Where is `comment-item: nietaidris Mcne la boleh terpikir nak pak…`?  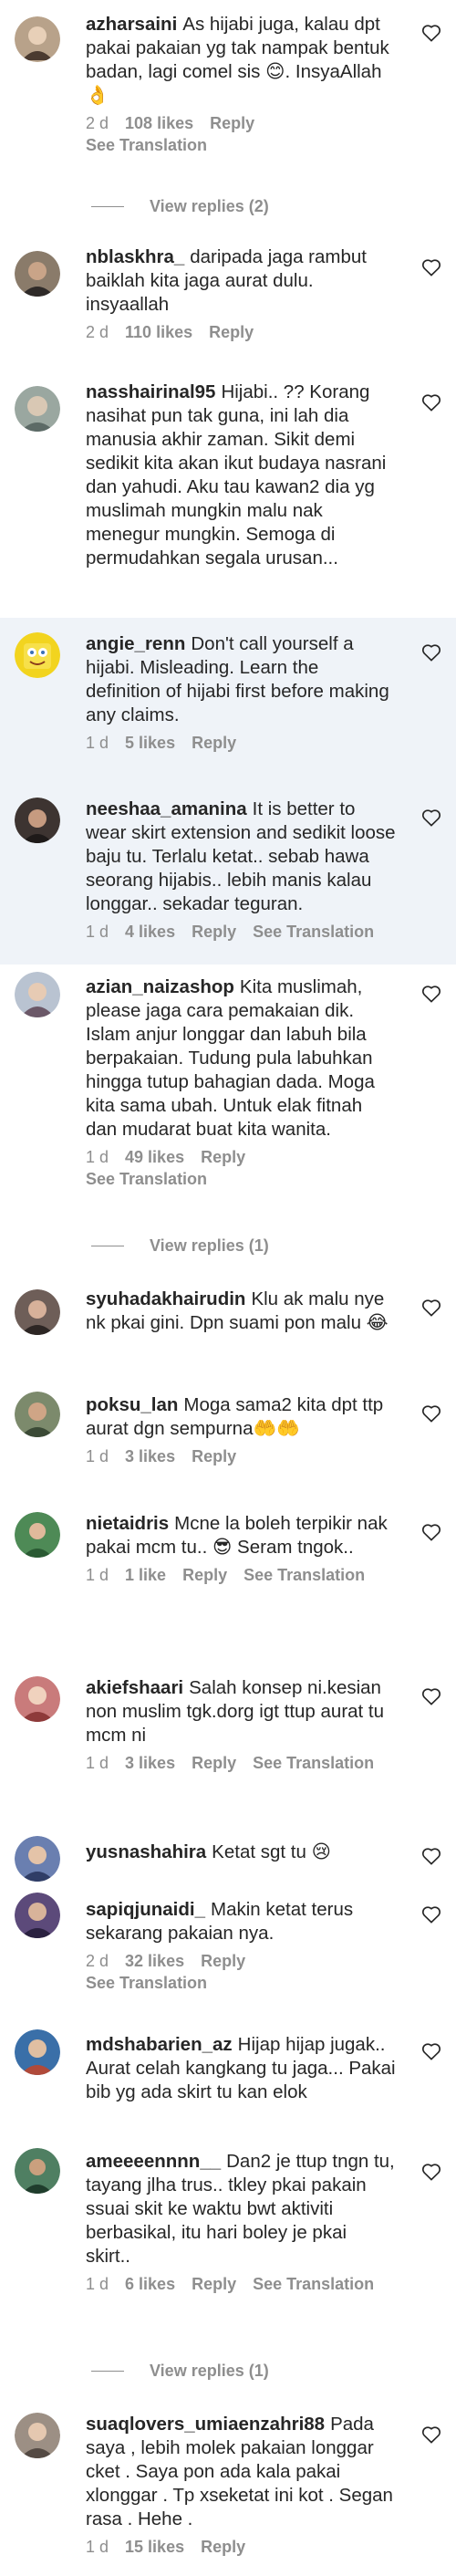
comment-item: nietaidris Mcne la boleh terpikir nak pak… is located at coordinates (228, 1583).